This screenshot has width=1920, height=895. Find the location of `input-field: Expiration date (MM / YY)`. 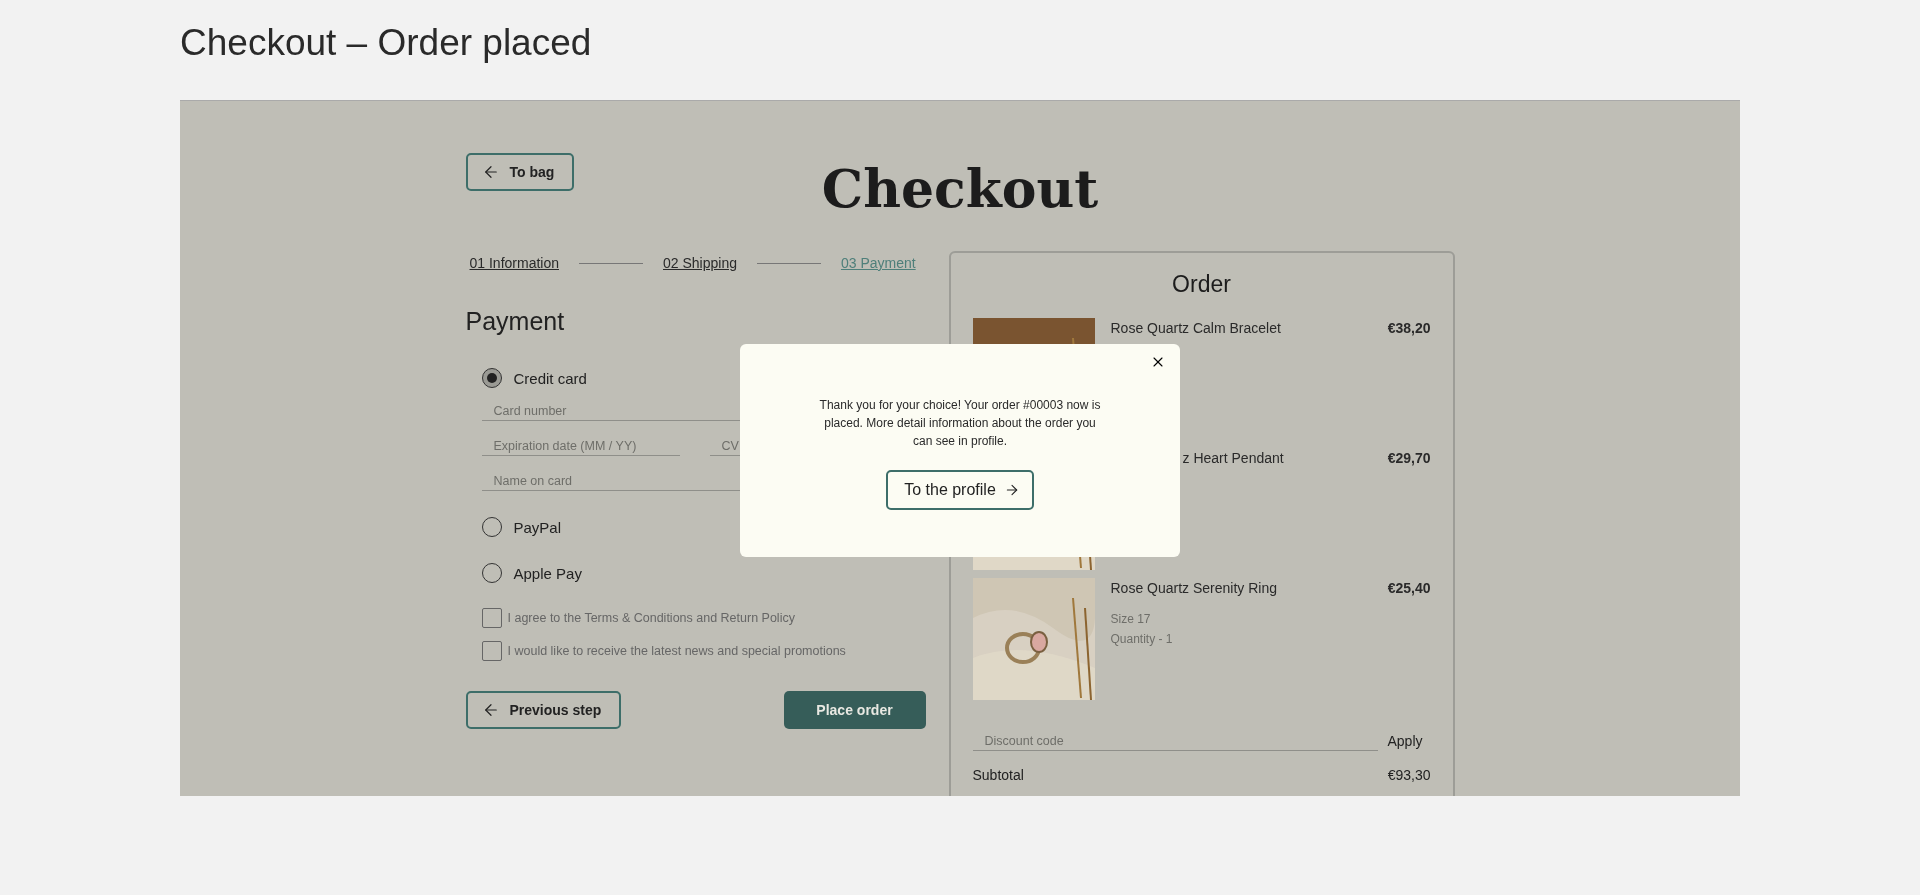

input-field: Expiration date (MM / YY) is located at coordinates (580, 445).